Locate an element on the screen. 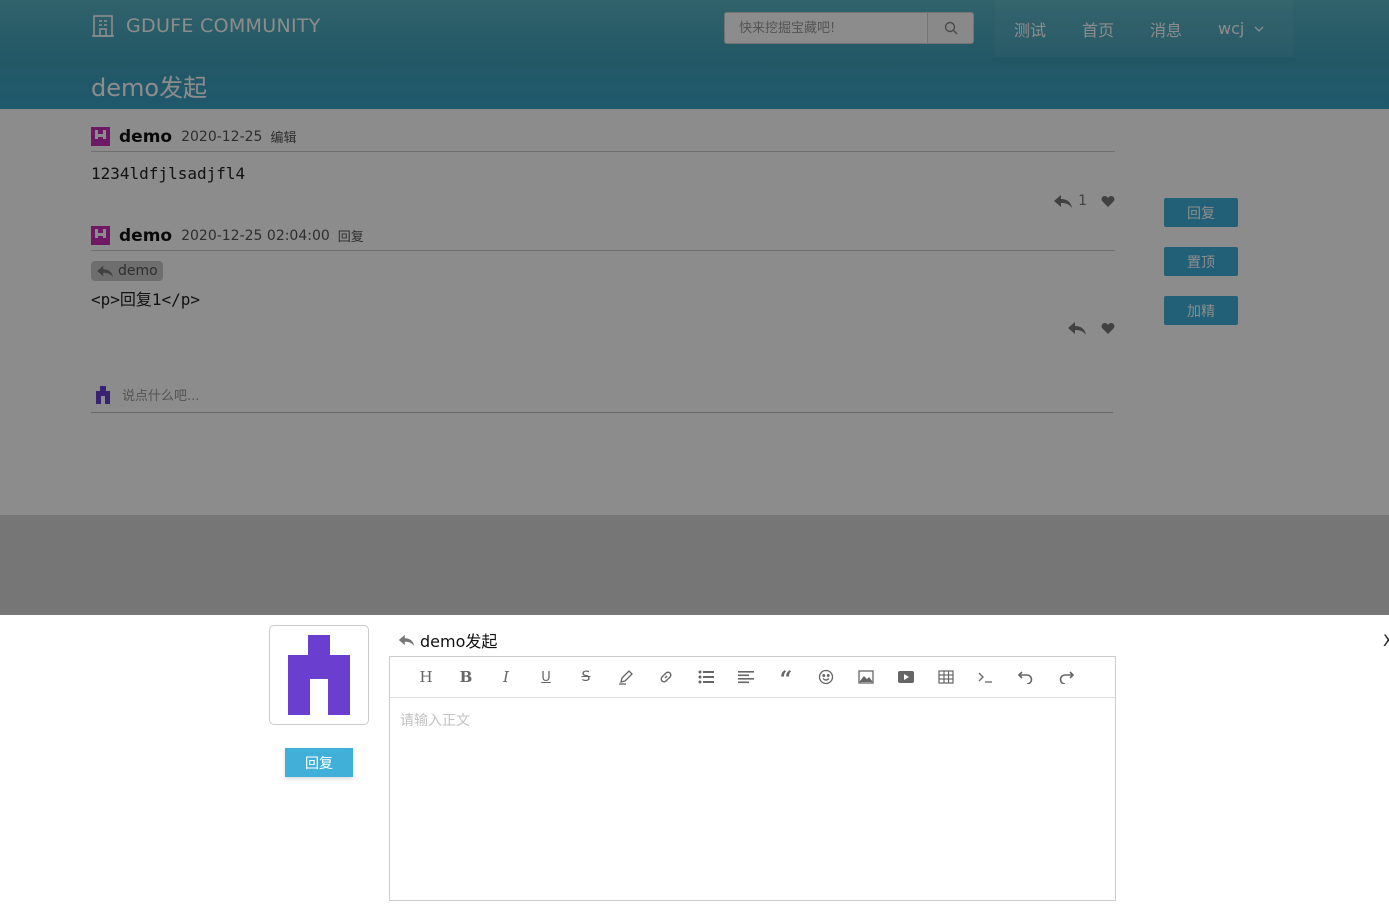 This screenshot has width=1389, height=911. heading-icon: H is located at coordinates (426, 677).